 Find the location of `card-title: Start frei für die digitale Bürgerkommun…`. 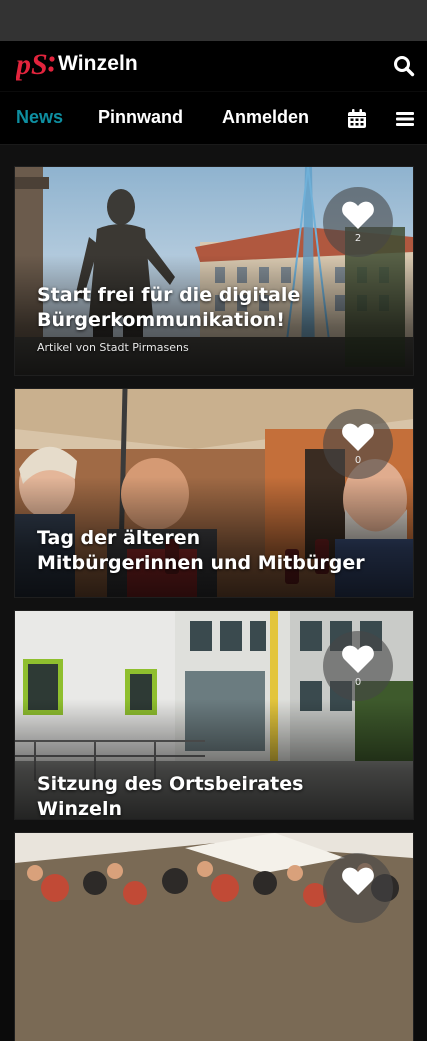

card-title: Start frei für die digitale Bürgerkommun… is located at coordinates (205, 308).